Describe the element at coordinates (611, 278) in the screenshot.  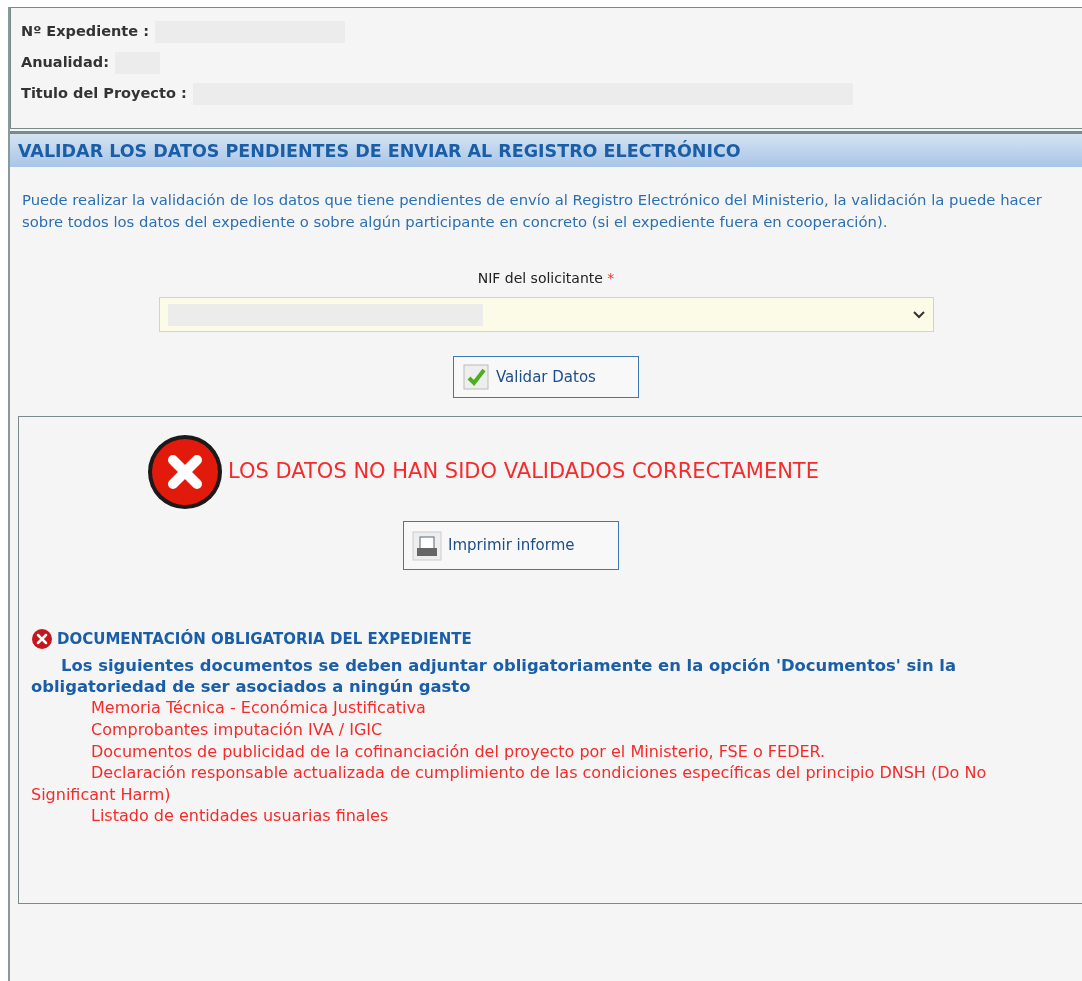
I see `required-mark: *` at that location.